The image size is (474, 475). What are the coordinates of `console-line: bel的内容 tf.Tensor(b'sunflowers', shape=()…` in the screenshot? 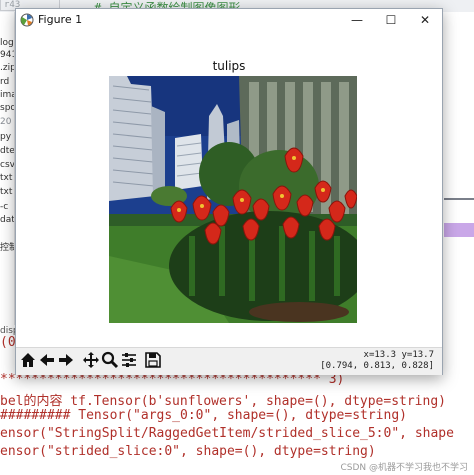 It's located at (223, 401).